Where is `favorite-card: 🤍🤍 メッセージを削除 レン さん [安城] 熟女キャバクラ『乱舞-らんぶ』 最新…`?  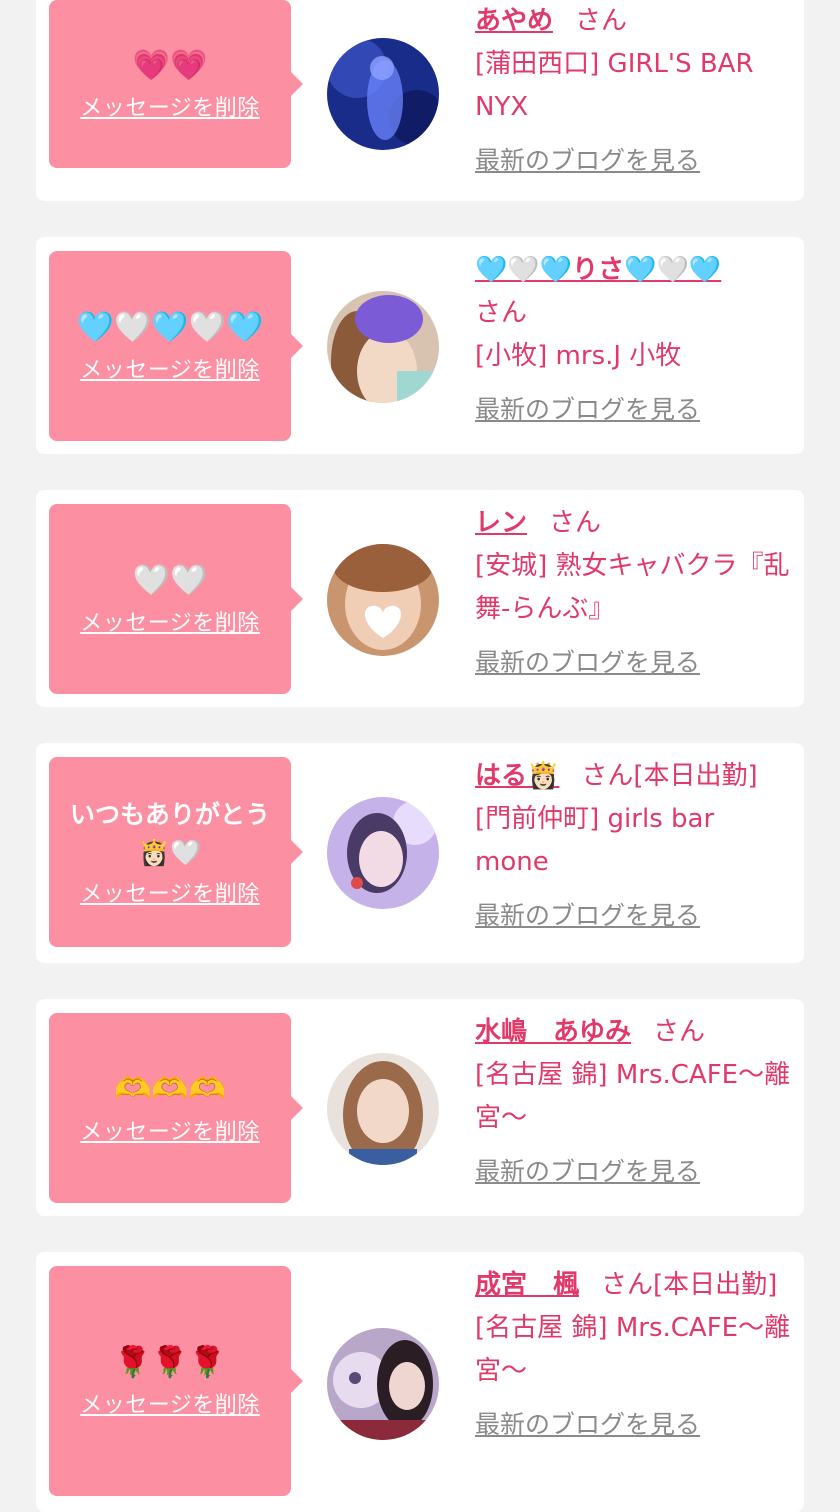 favorite-card: 🤍🤍 メッセージを削除 レン さん [安城] 熟女キャバクラ『乱舞-らんぶ』 最新… is located at coordinates (420, 598).